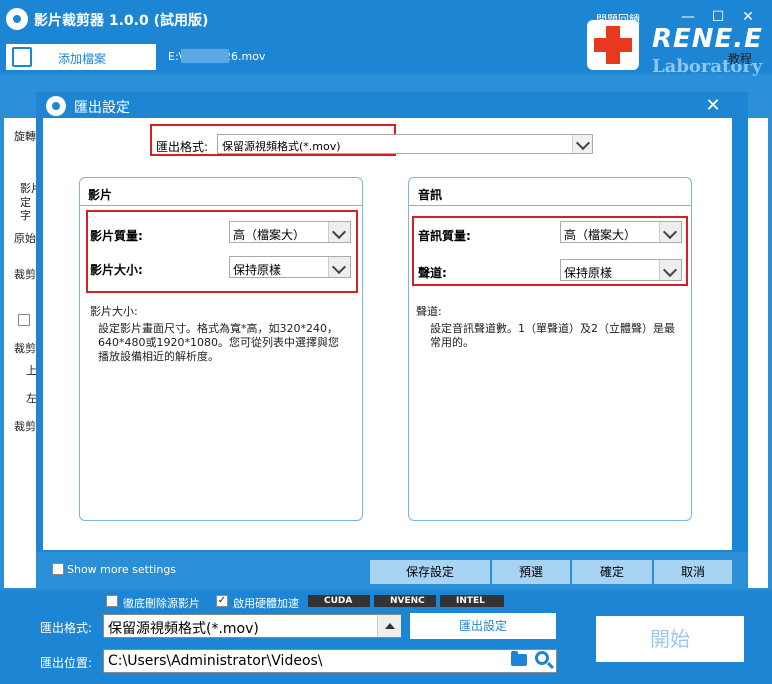 Image resolution: width=772 pixels, height=684 pixels. What do you see at coordinates (22, 57) in the screenshot?
I see `add-file-icon` at bounding box center [22, 57].